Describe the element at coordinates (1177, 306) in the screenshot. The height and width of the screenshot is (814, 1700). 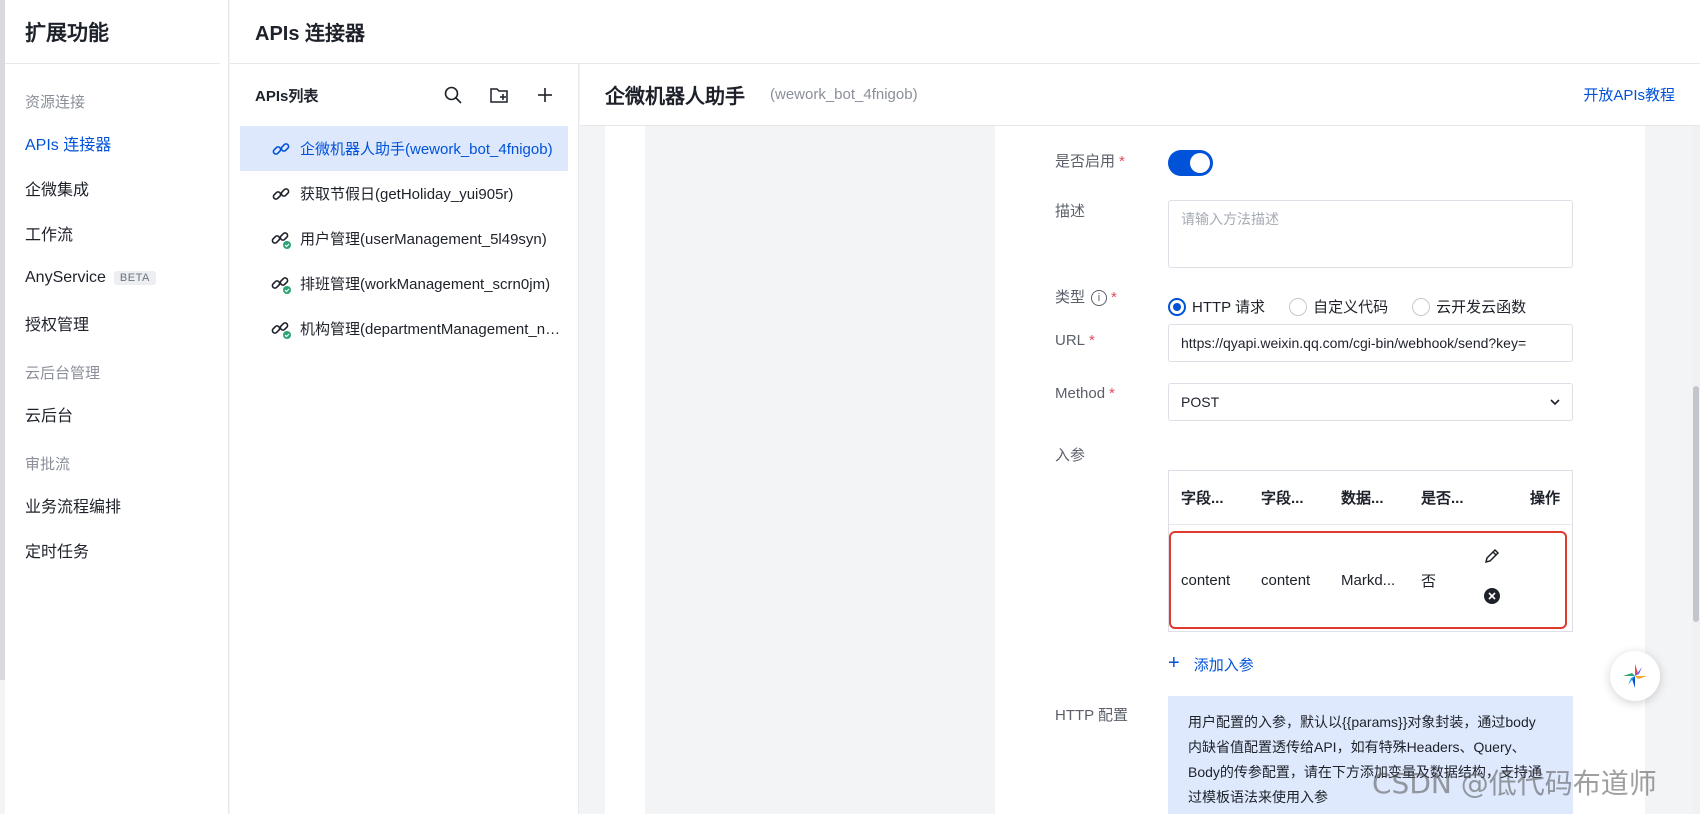
I see `radio-dot-selected` at that location.